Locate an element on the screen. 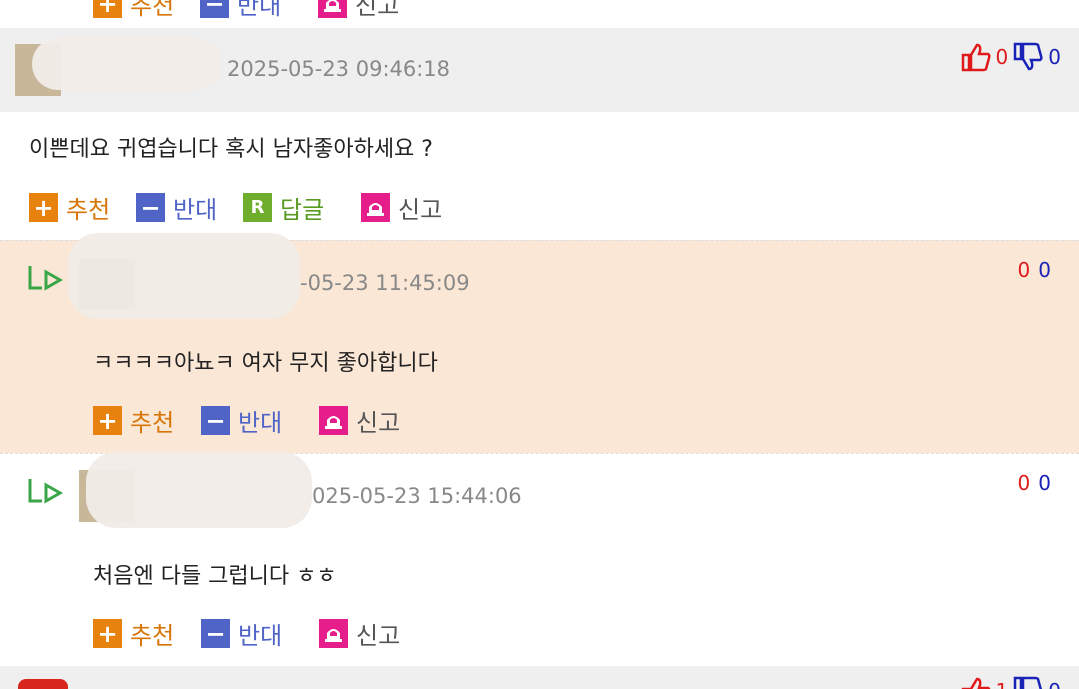 This screenshot has width=1079, height=689. reply-button: R 답글 is located at coordinates (283, 207).